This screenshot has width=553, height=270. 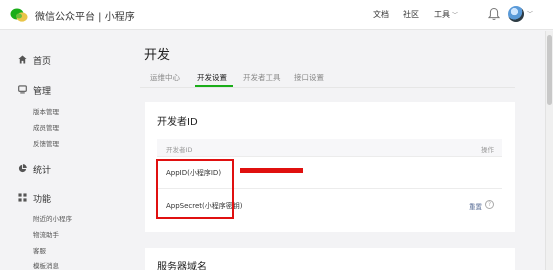 I want to click on annotation-highlight-box, so click(x=195, y=189).